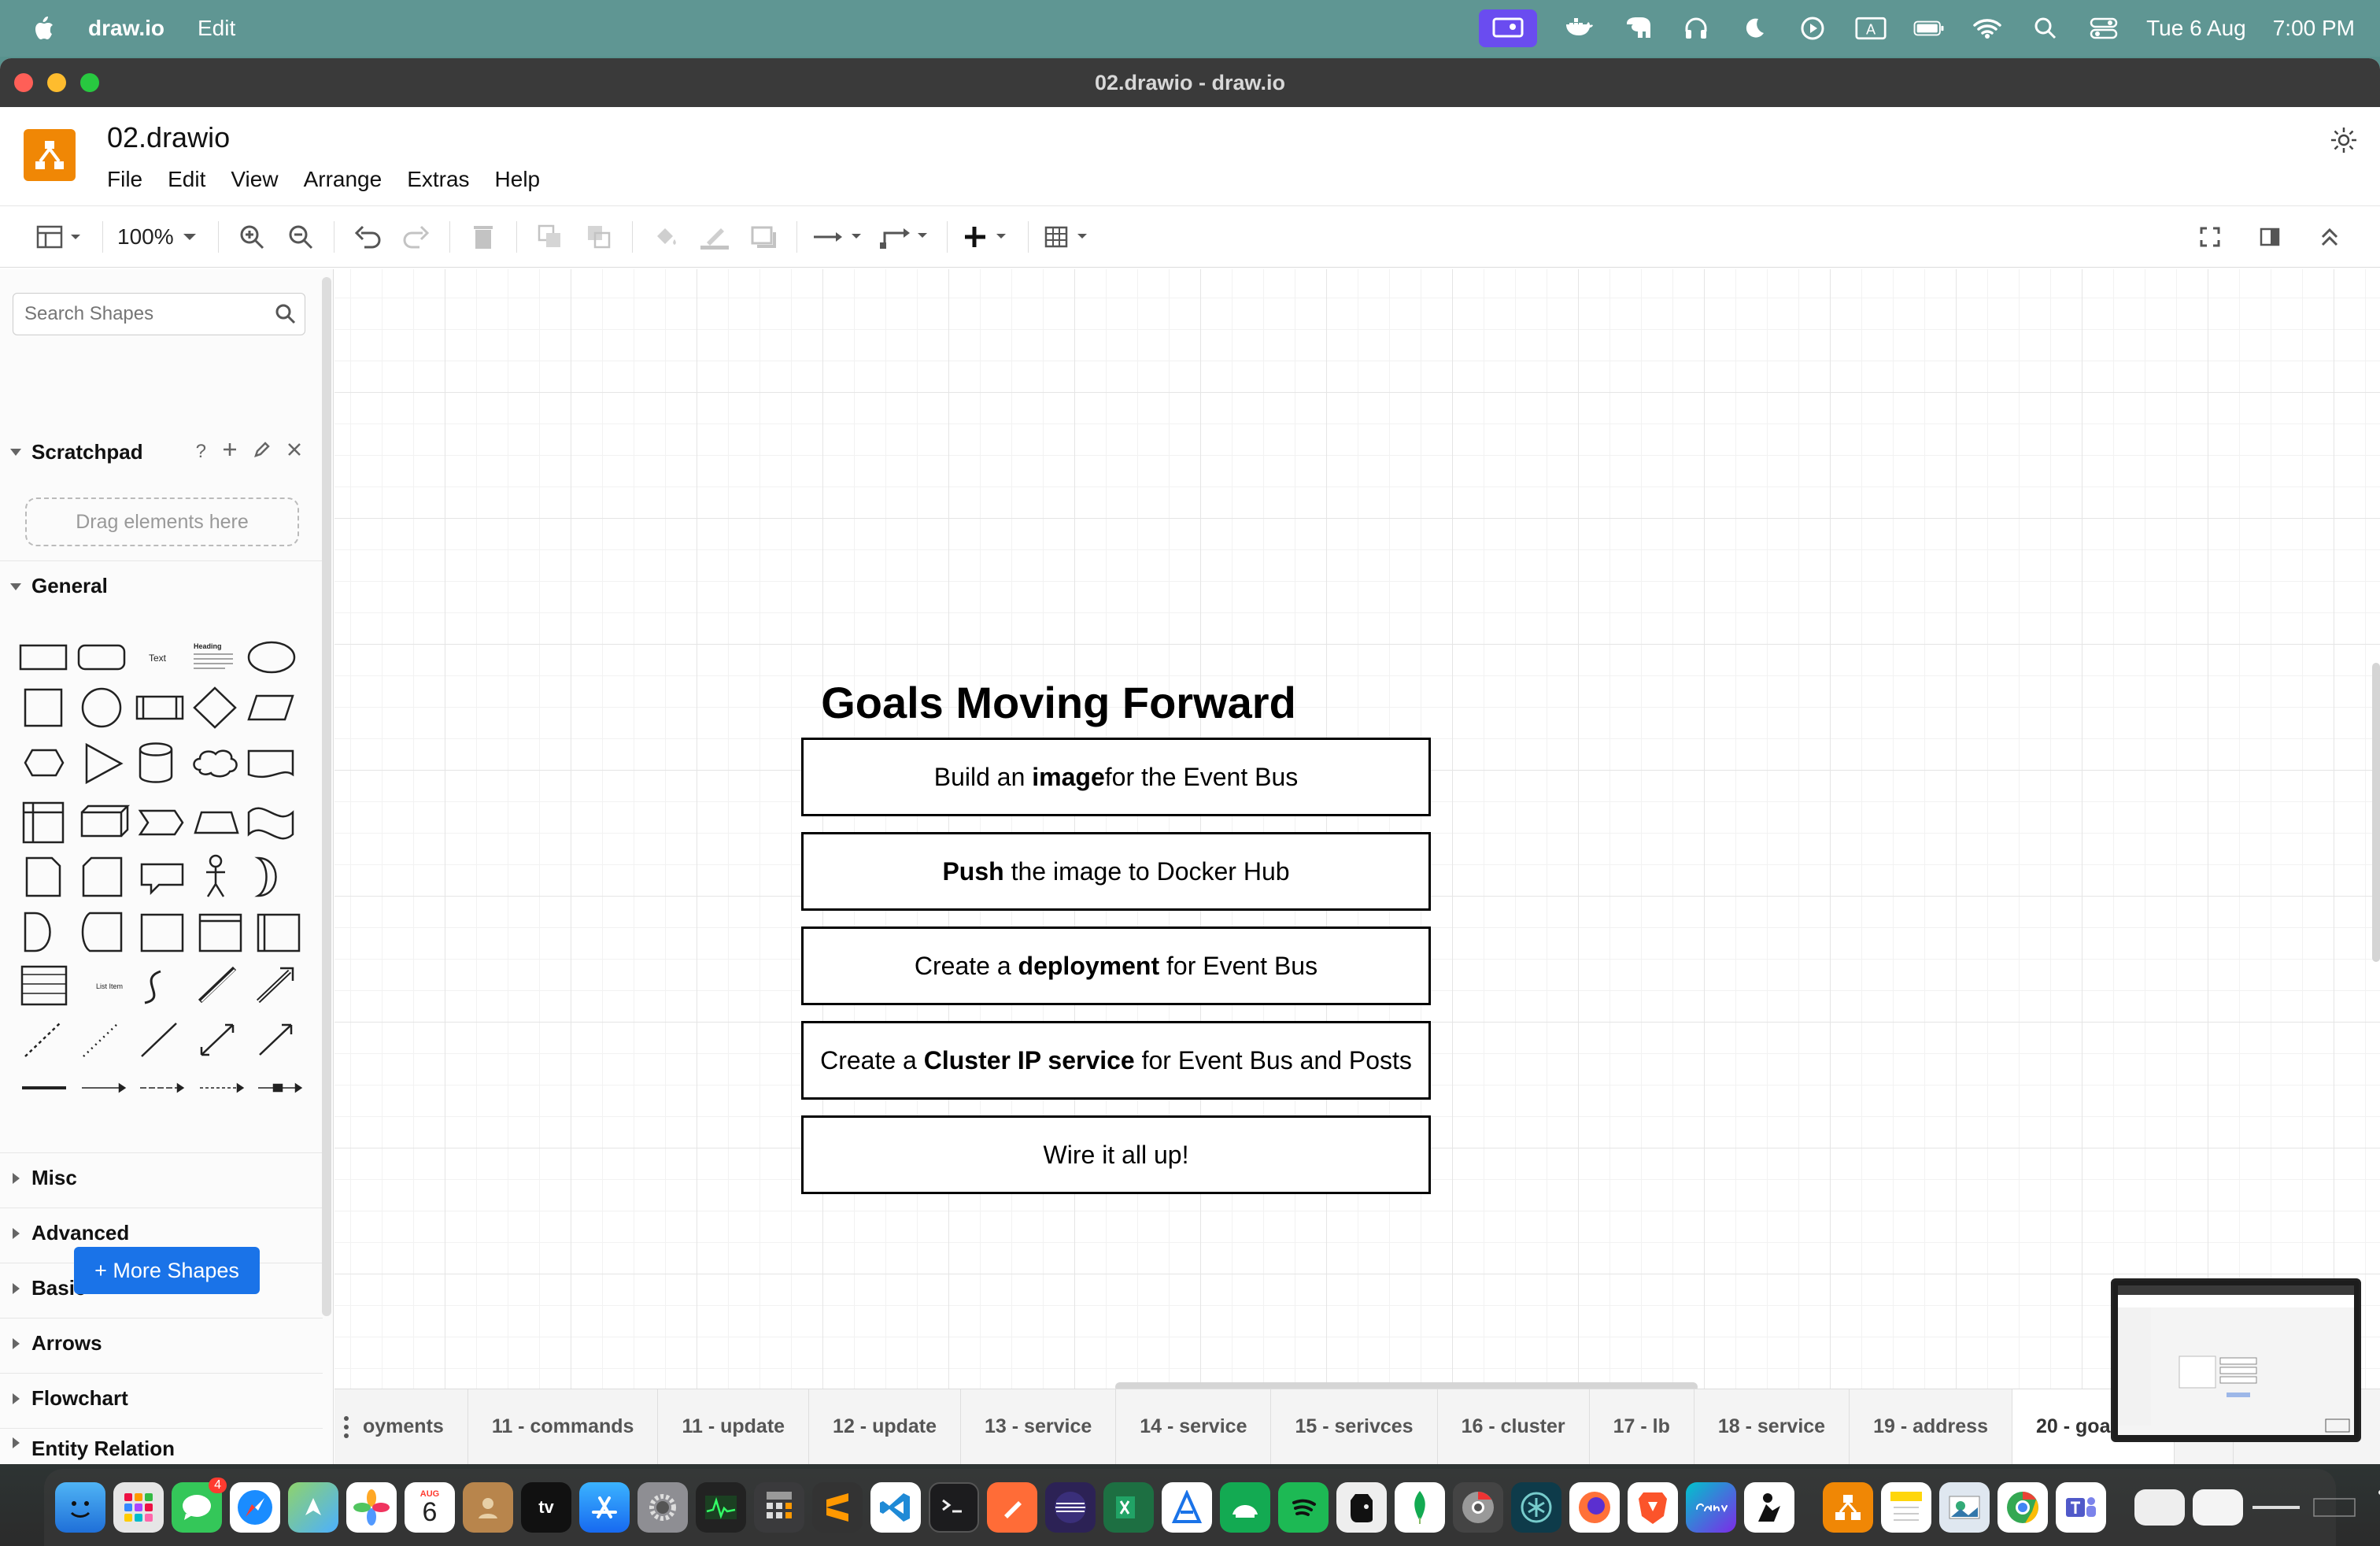 The height and width of the screenshot is (1546, 2380). I want to click on scratchpad-add-icon, so click(230, 452).